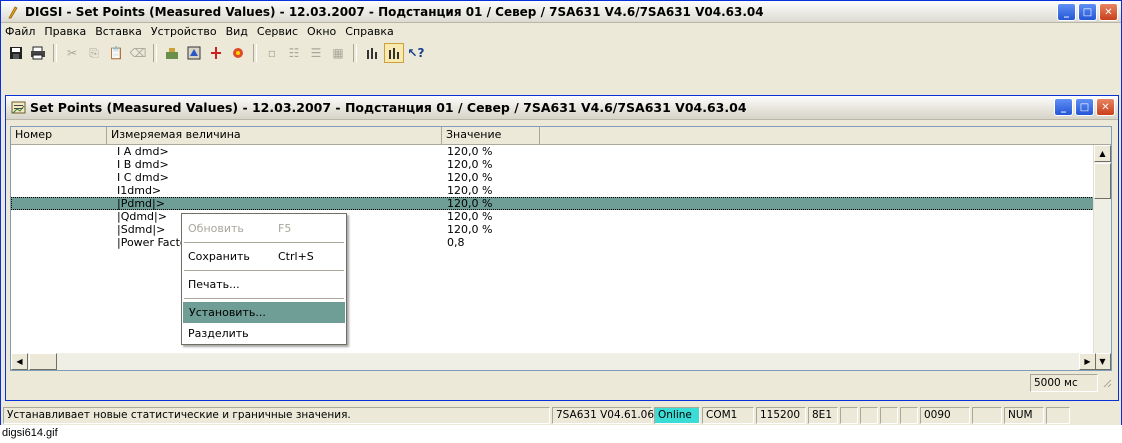 The width and height of the screenshot is (1122, 443). What do you see at coordinates (116, 53) in the screenshot?
I see `paste-icon: 📋` at bounding box center [116, 53].